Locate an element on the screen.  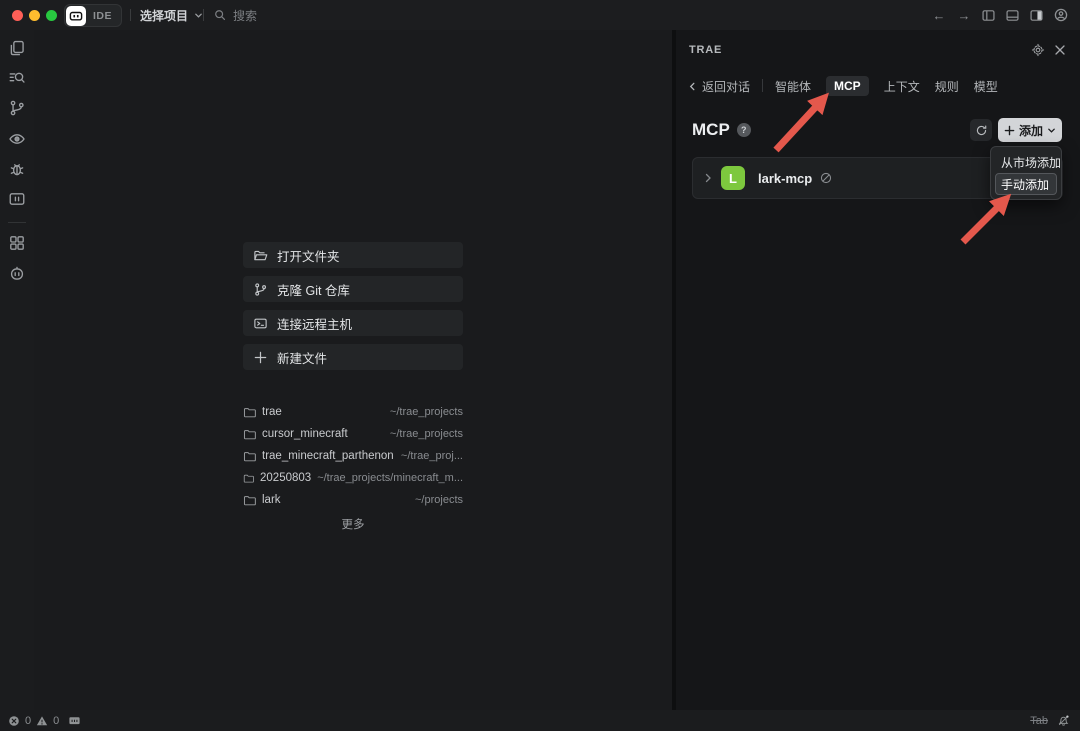
tab-completion-toggle: Tab is located at coordinates (1039, 721).